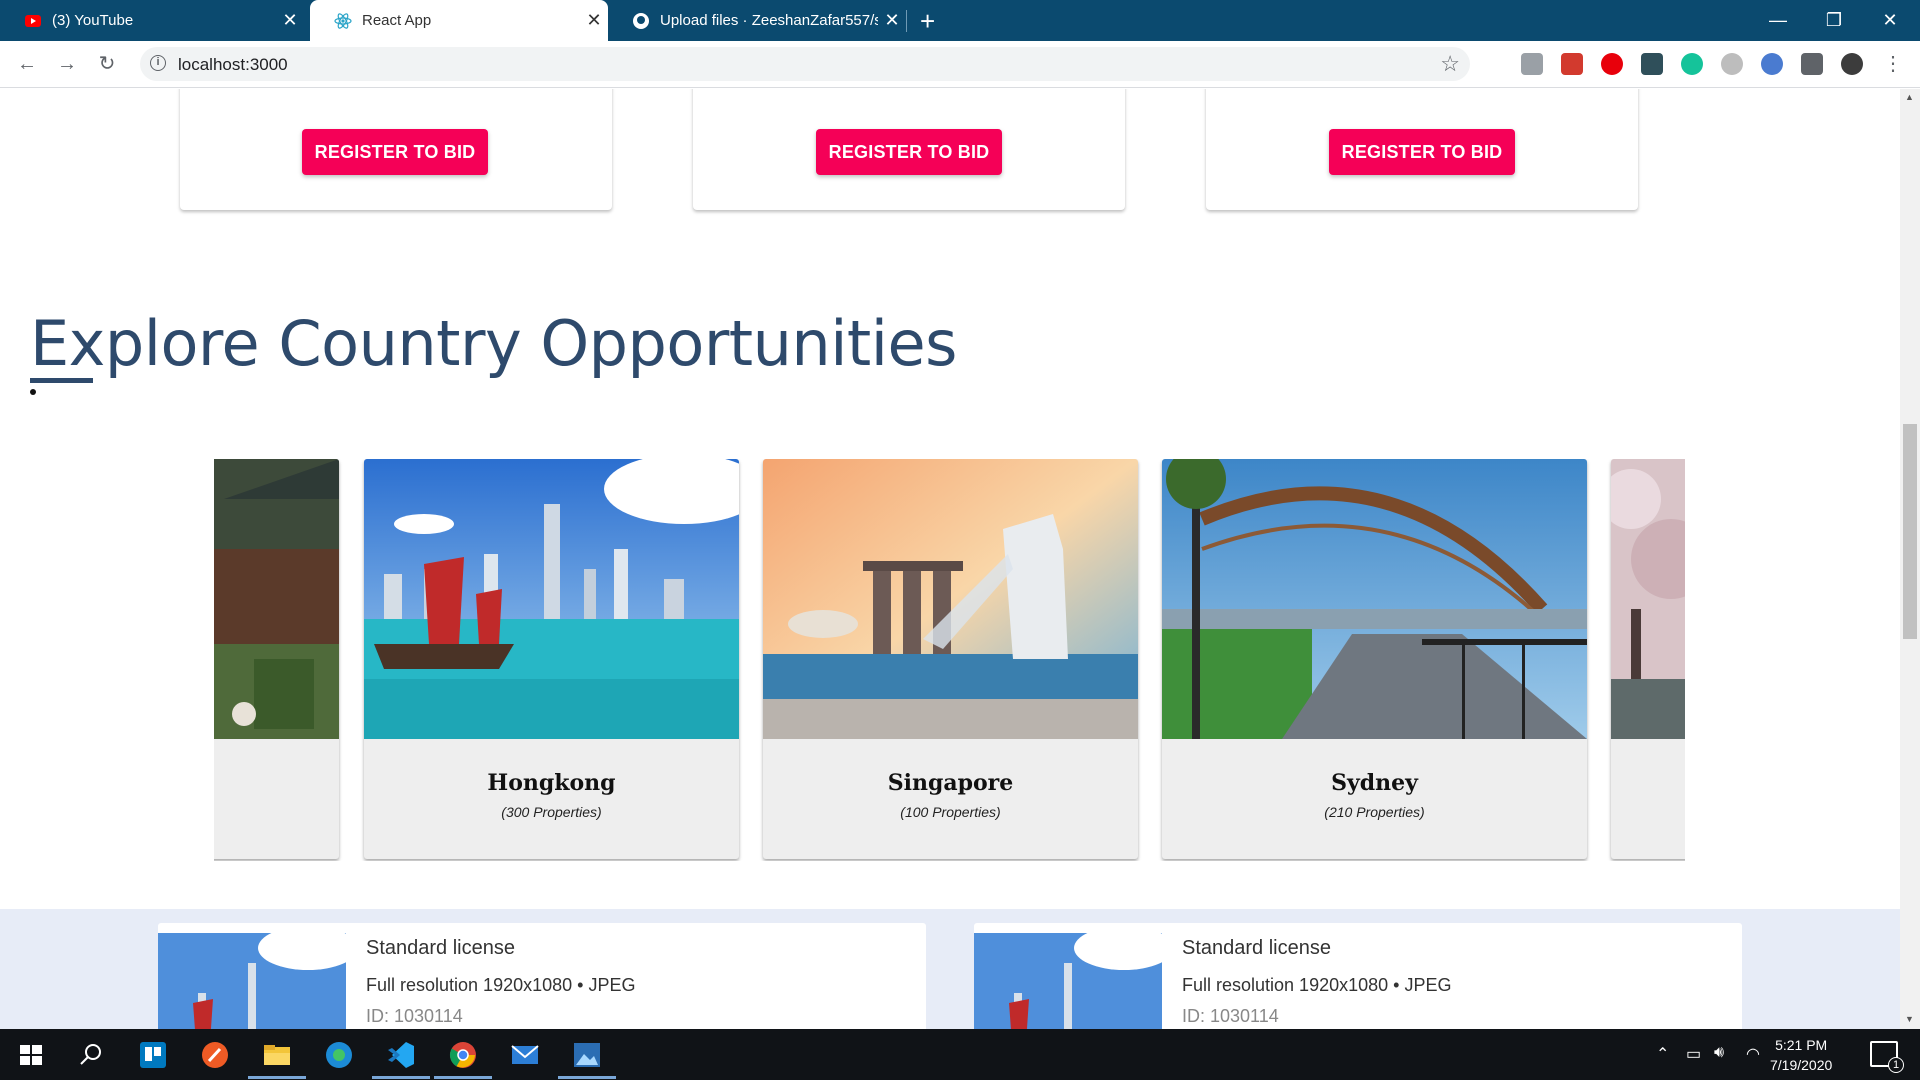  What do you see at coordinates (277, 1055) in the screenshot?
I see `file-explorer-icon` at bounding box center [277, 1055].